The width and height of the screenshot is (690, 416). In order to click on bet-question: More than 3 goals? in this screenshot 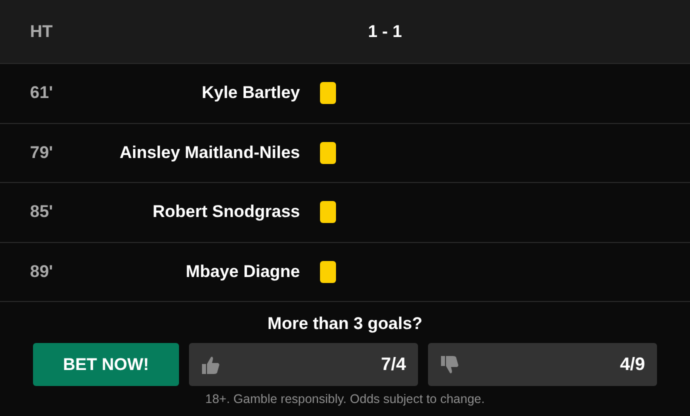, I will do `click(345, 324)`.